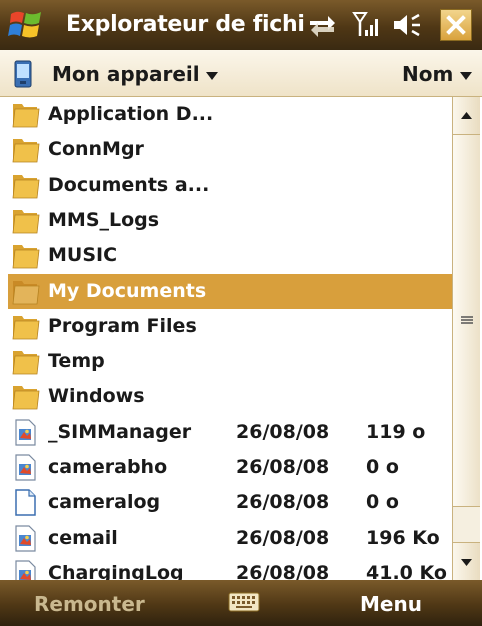  I want to click on scroll-down-button, so click(466, 561).